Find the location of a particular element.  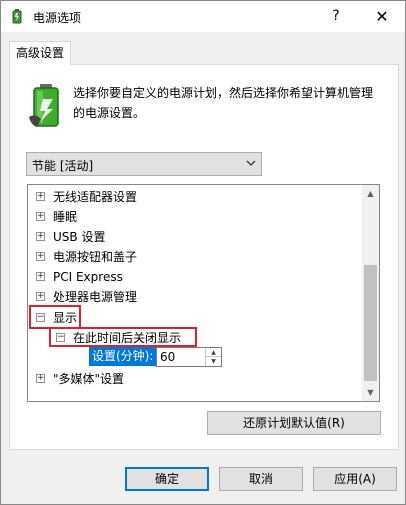

tree-item-label: 处理器电源管理 is located at coordinates (95, 297).